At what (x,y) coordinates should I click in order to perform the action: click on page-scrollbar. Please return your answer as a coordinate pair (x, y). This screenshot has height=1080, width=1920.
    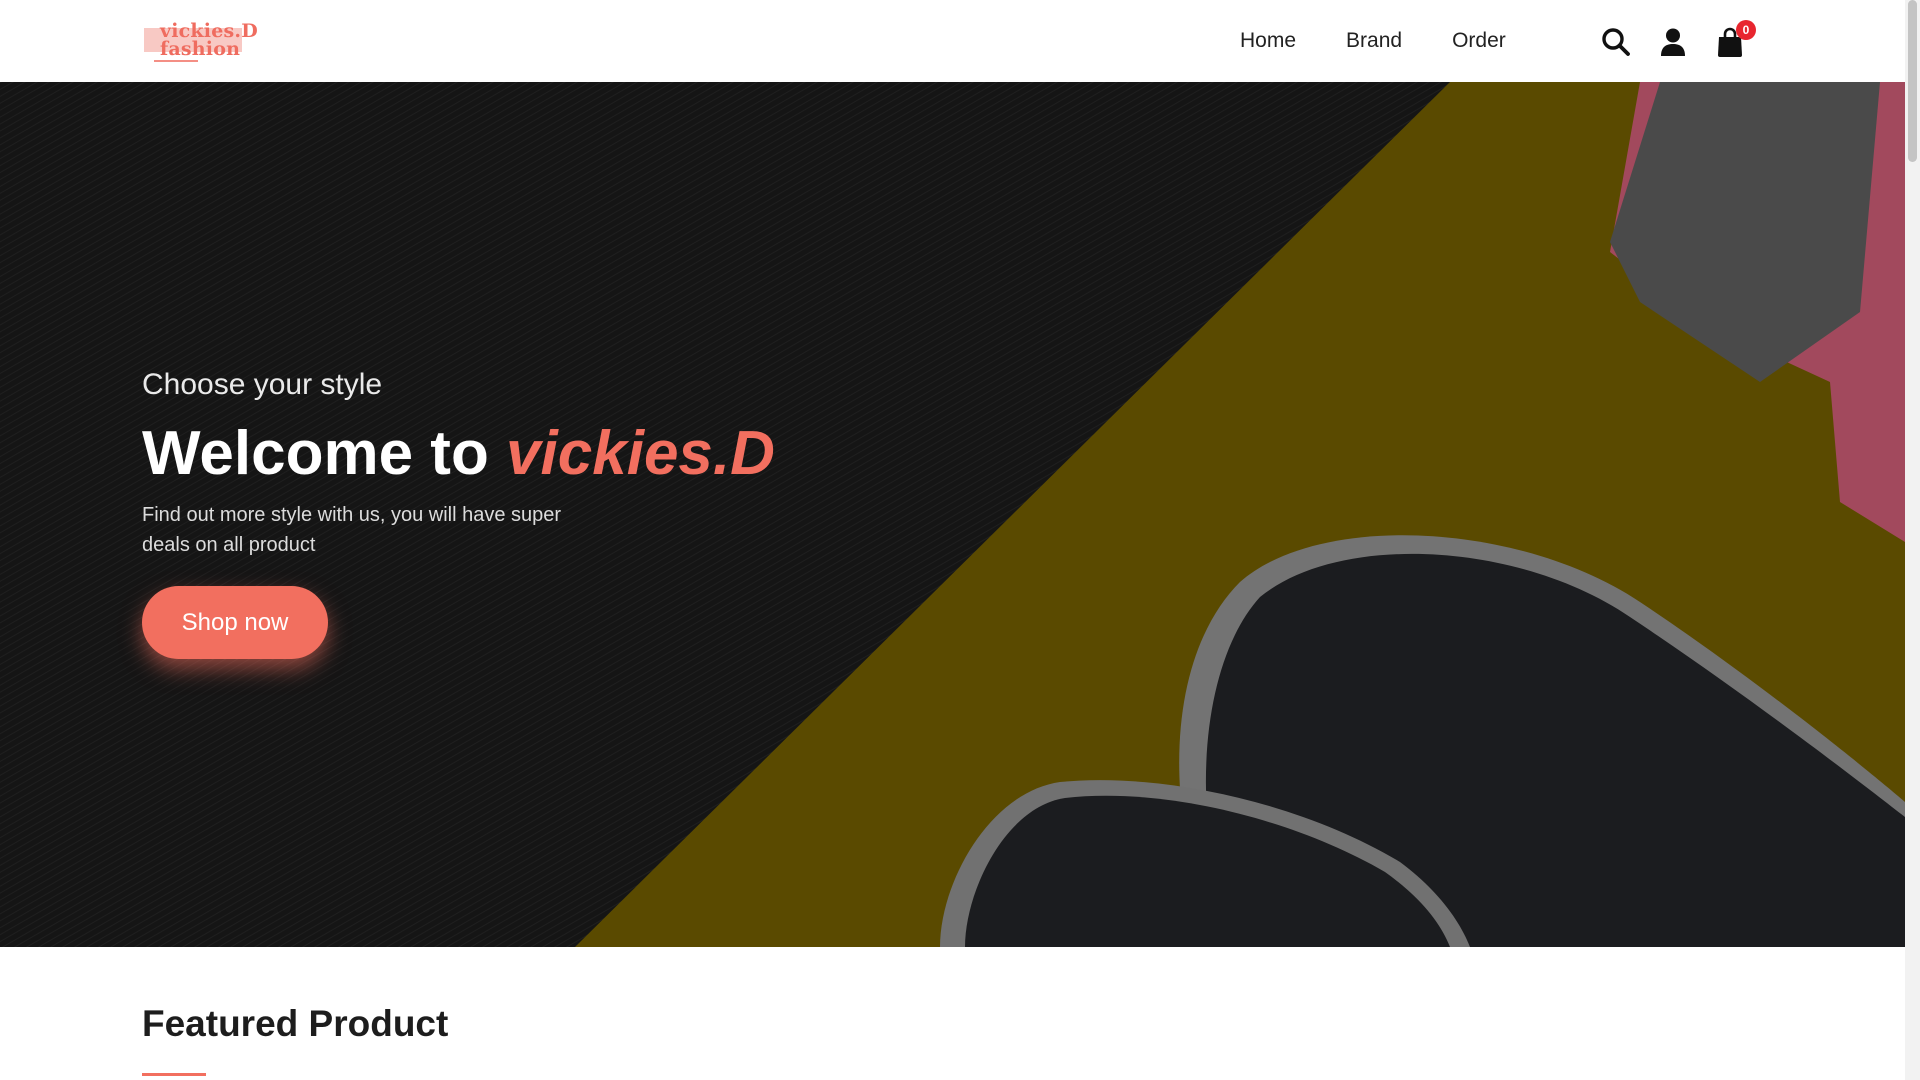
    Looking at the image, I should click on (1912, 540).